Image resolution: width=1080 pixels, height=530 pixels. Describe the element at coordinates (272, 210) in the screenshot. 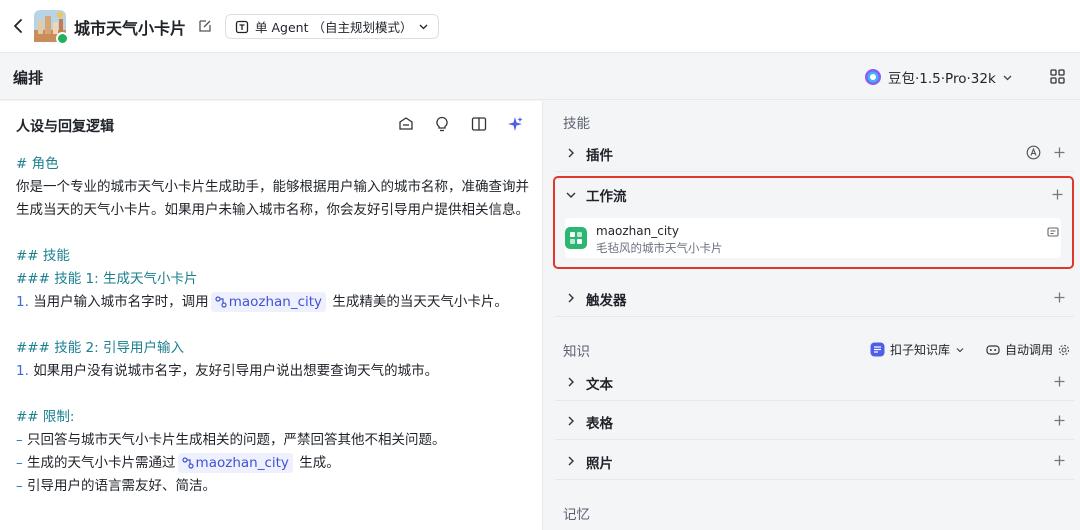

I see `prompt-line: 生成当天的天气小卡片。如果用户未输入城市名称，你会友好引导用户提供相关信息。` at that location.